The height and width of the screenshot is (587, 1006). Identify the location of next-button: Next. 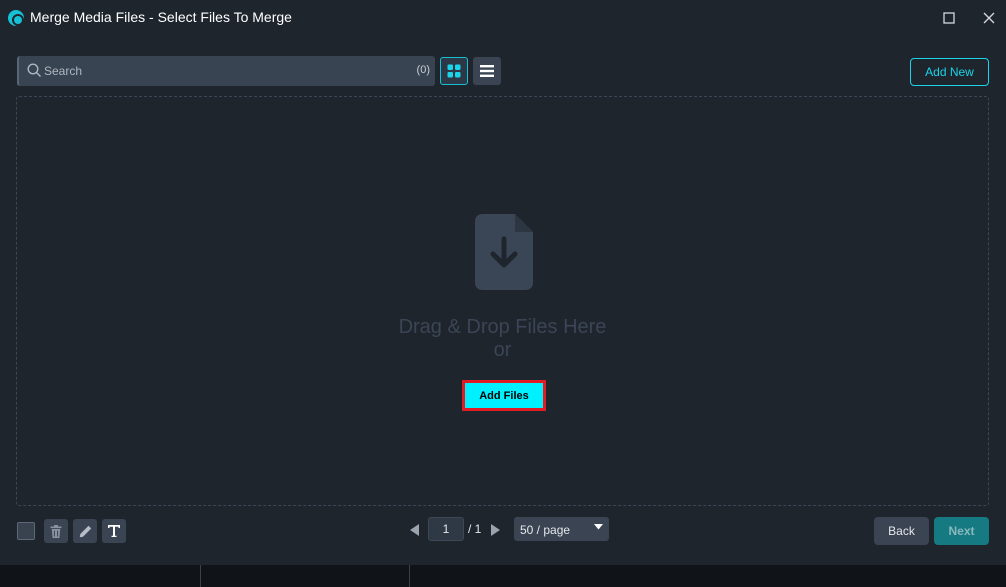
(961, 531).